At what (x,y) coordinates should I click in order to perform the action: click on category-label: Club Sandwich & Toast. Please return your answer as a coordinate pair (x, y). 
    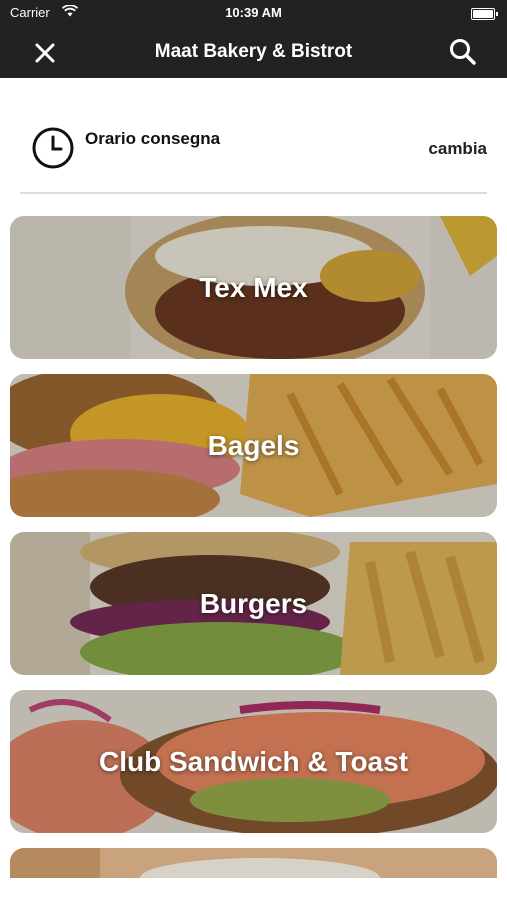
    Looking at the image, I should click on (253, 761).